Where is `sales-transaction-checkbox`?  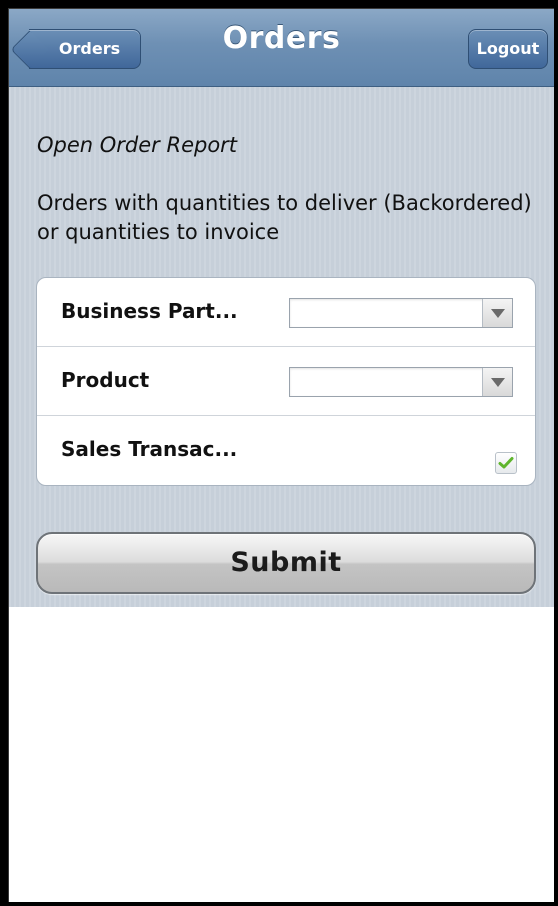 sales-transaction-checkbox is located at coordinates (506, 463).